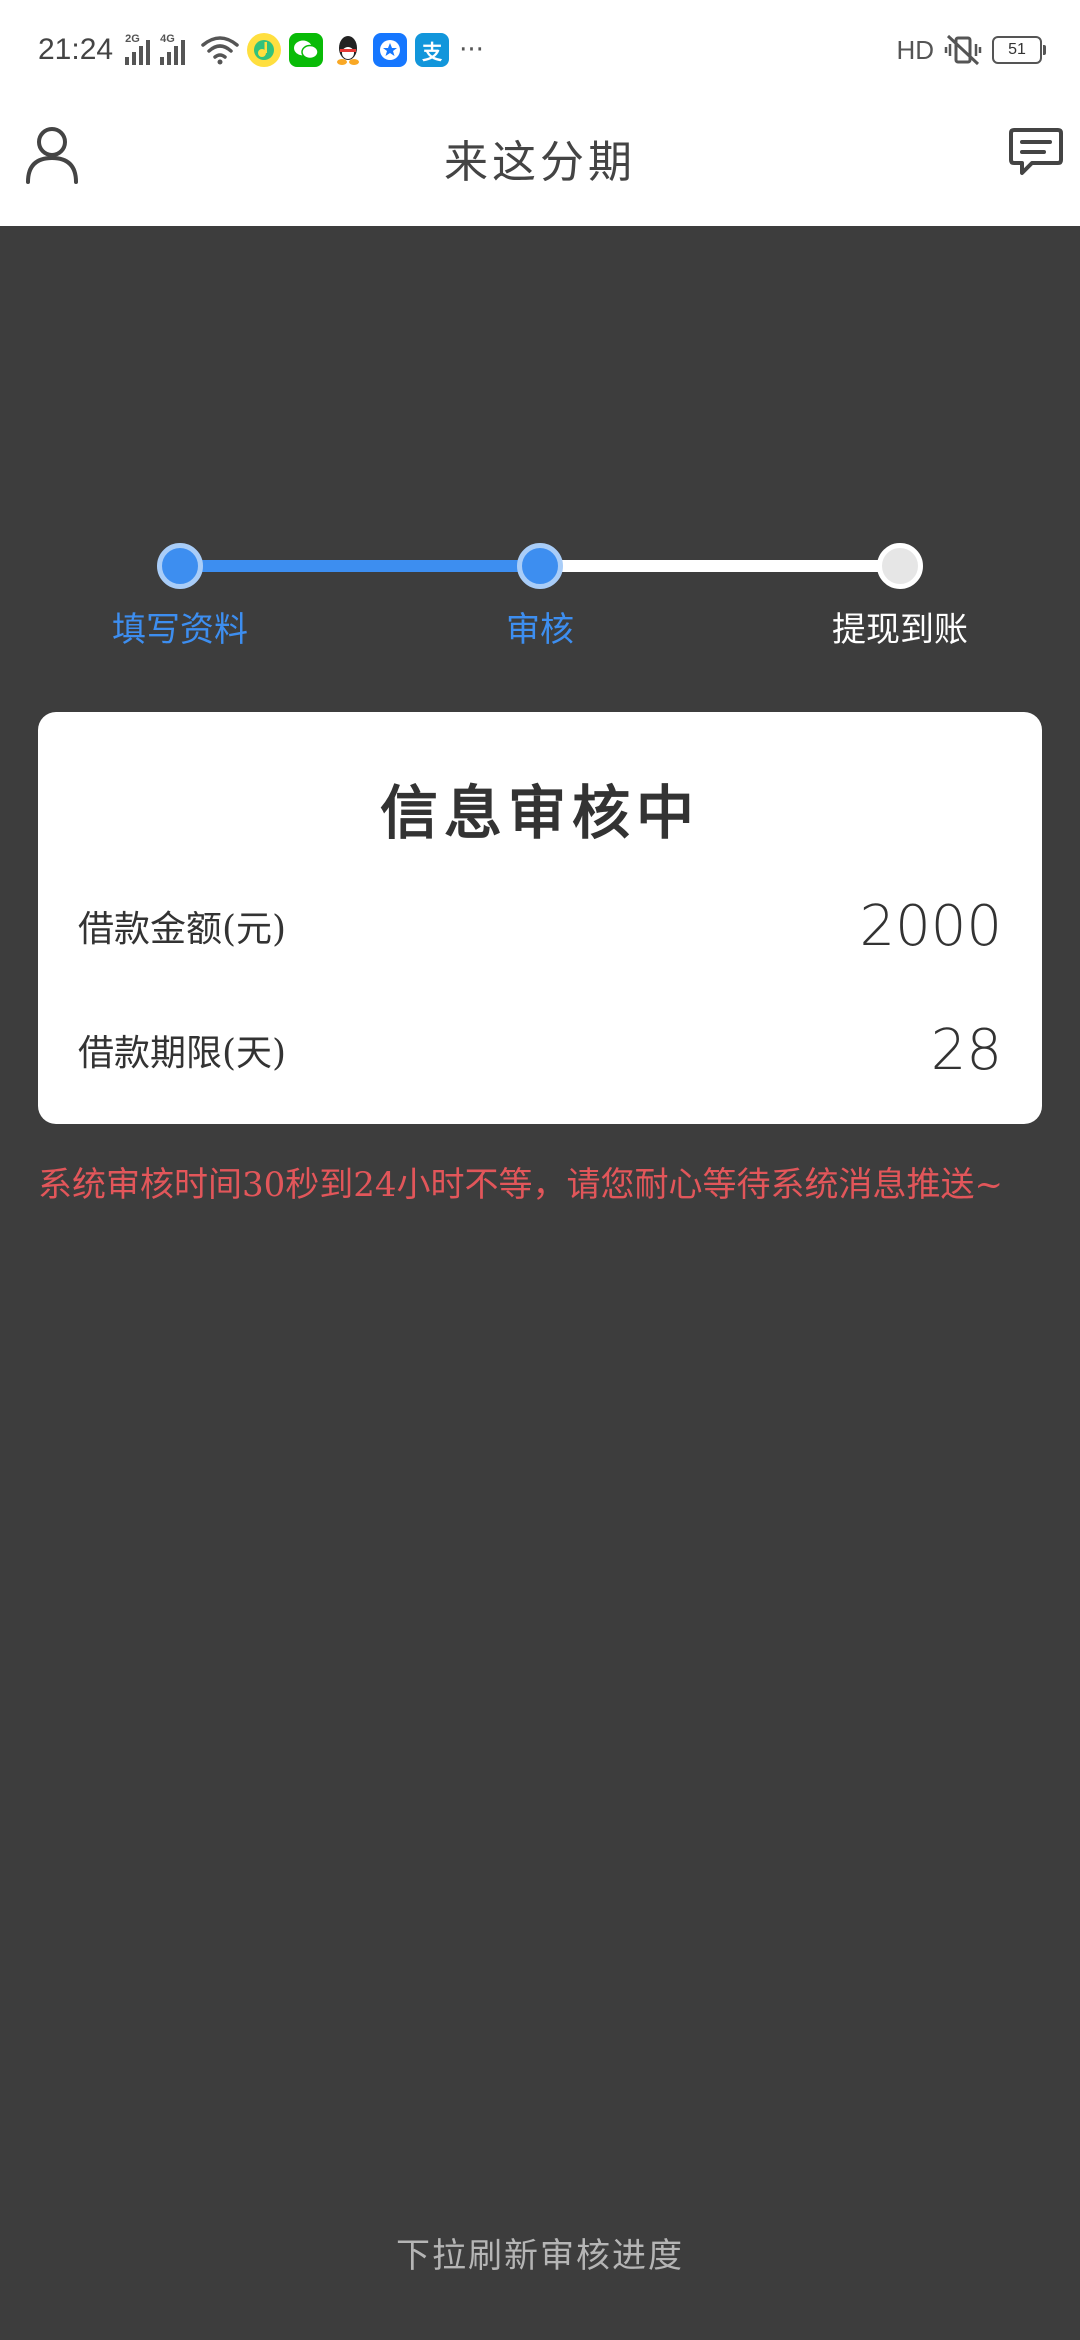 The height and width of the screenshot is (2340, 1080). Describe the element at coordinates (540, 566) in the screenshot. I see `step-dot-review` at that location.